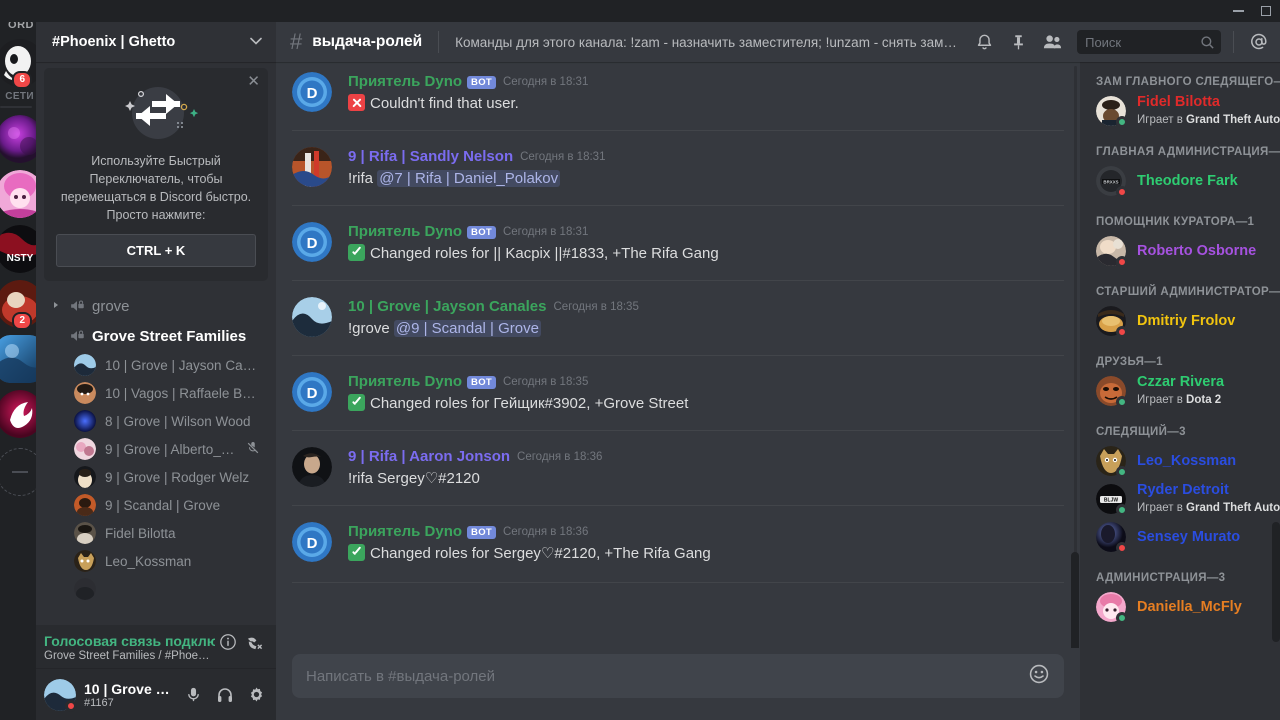  I want to click on add-server-button, so click(18, 472).